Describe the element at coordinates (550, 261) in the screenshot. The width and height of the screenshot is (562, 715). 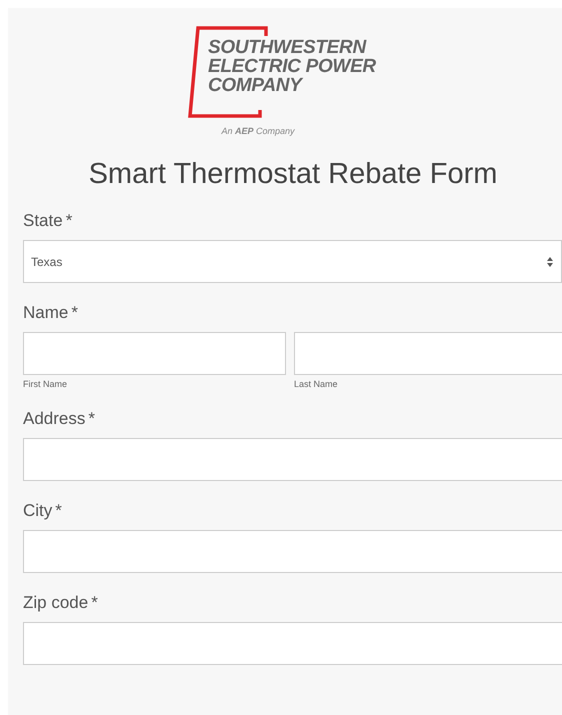
I see `select-arrows-icon` at that location.